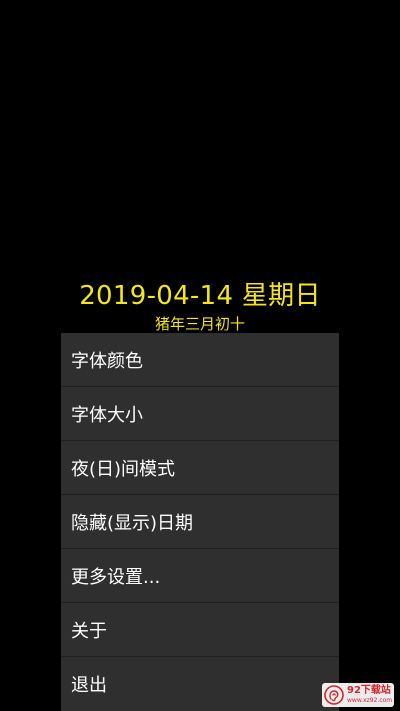 The height and width of the screenshot is (711, 400). I want to click on ear-logo-icon, so click(334, 695).